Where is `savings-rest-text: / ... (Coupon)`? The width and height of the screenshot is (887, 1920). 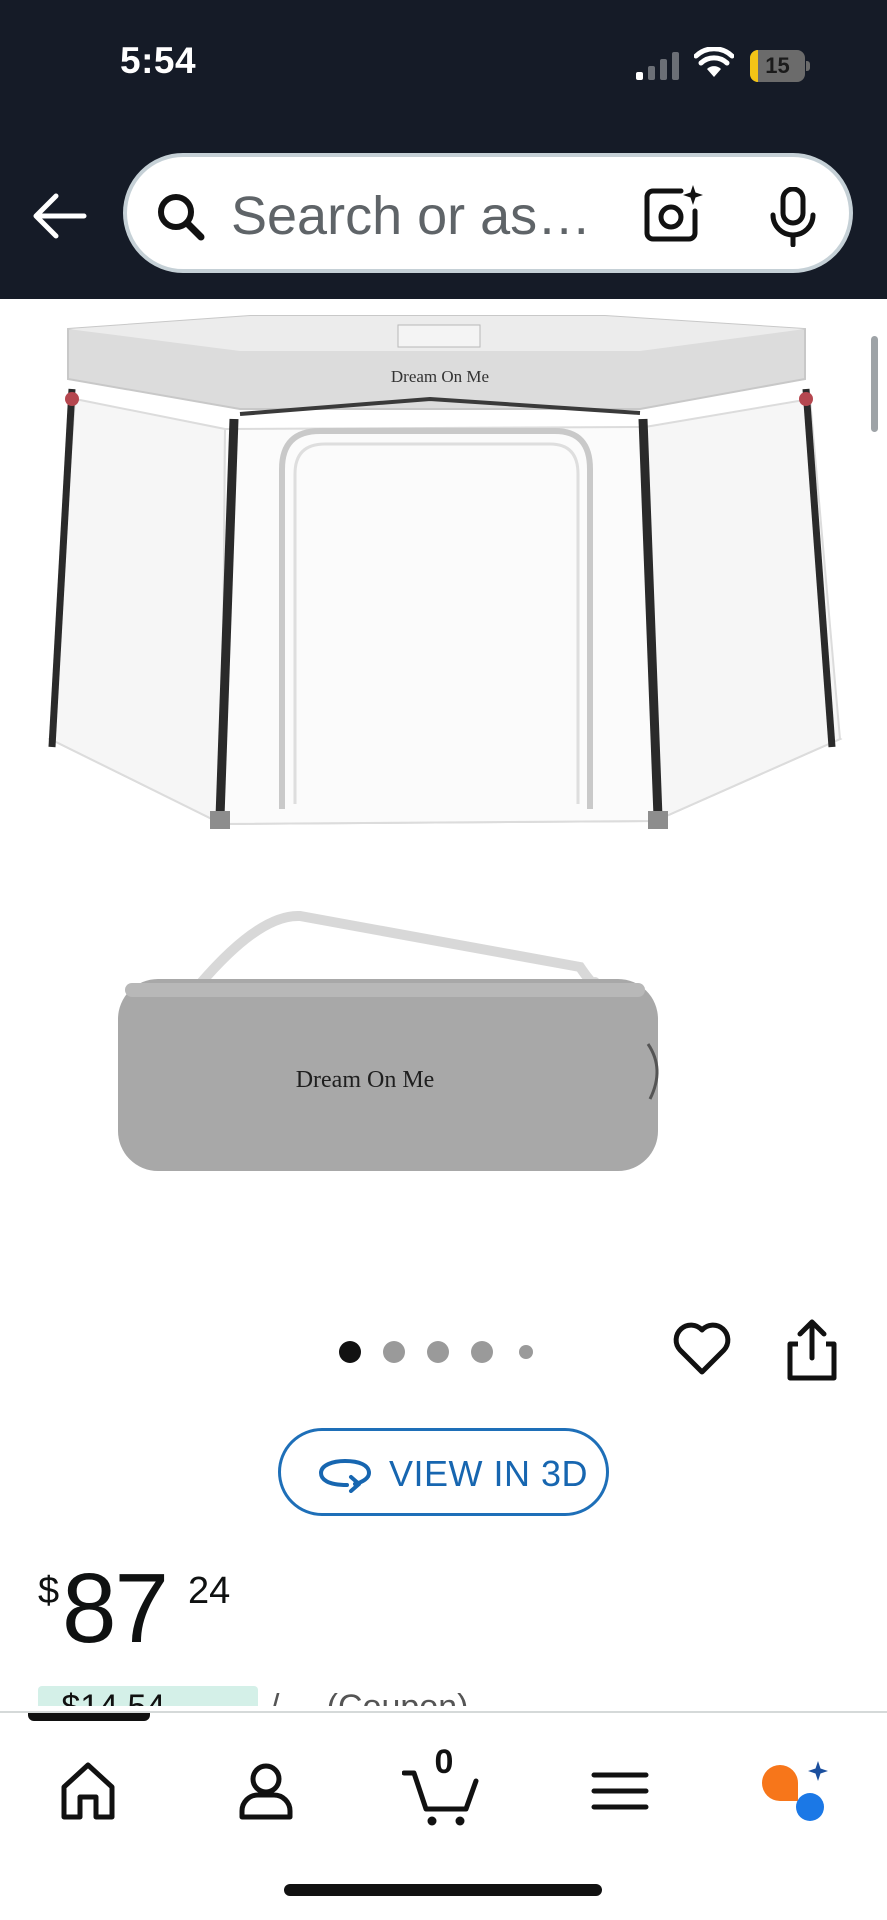 savings-rest-text: / ... (Coupon) is located at coordinates (369, 1697).